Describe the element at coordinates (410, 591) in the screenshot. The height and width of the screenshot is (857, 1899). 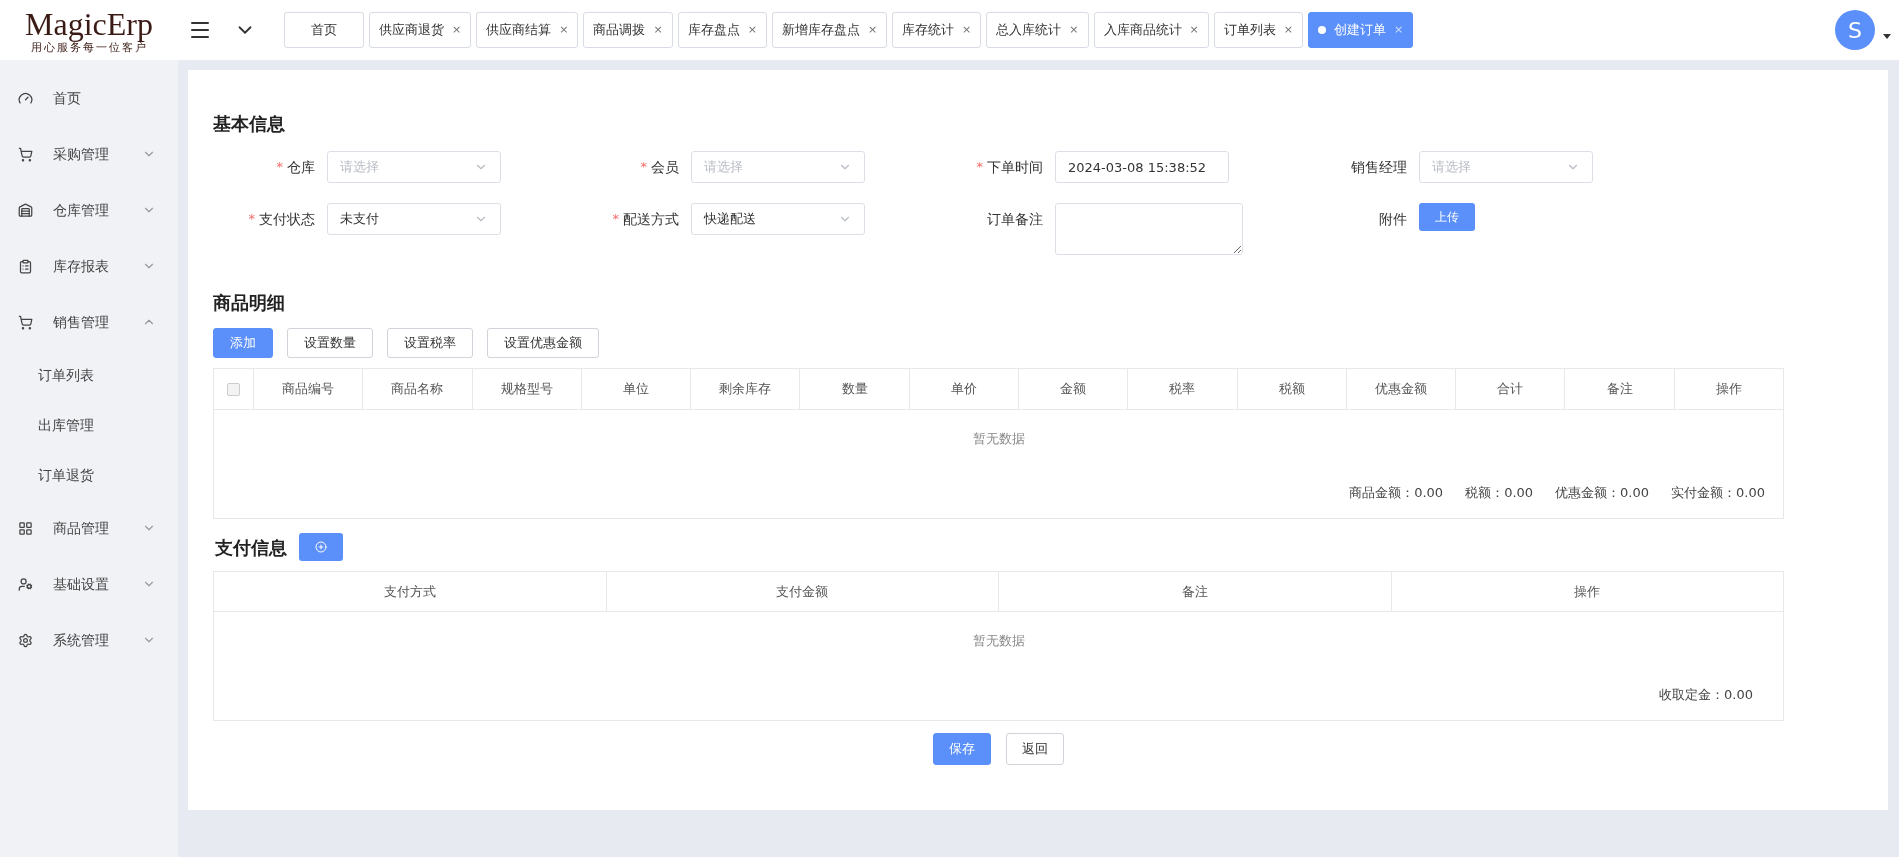
I see `column-header: 支付方式` at that location.